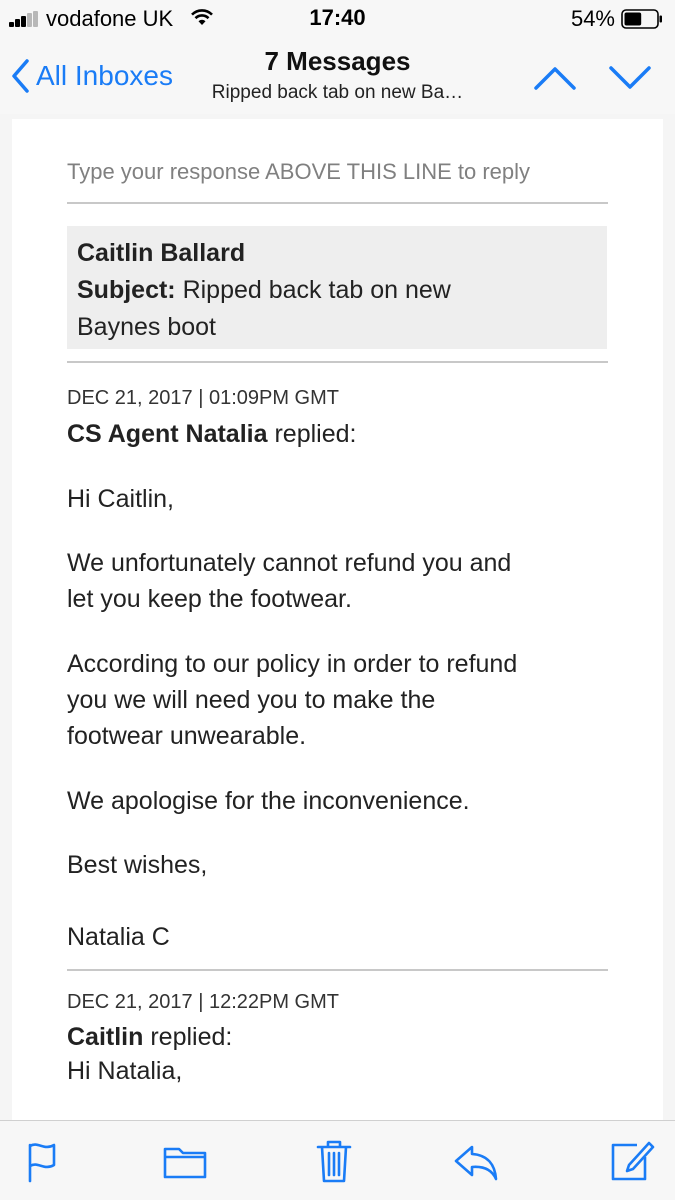 The height and width of the screenshot is (1200, 675). What do you see at coordinates (118, 937) in the screenshot?
I see `reply-signature: Natalia C` at bounding box center [118, 937].